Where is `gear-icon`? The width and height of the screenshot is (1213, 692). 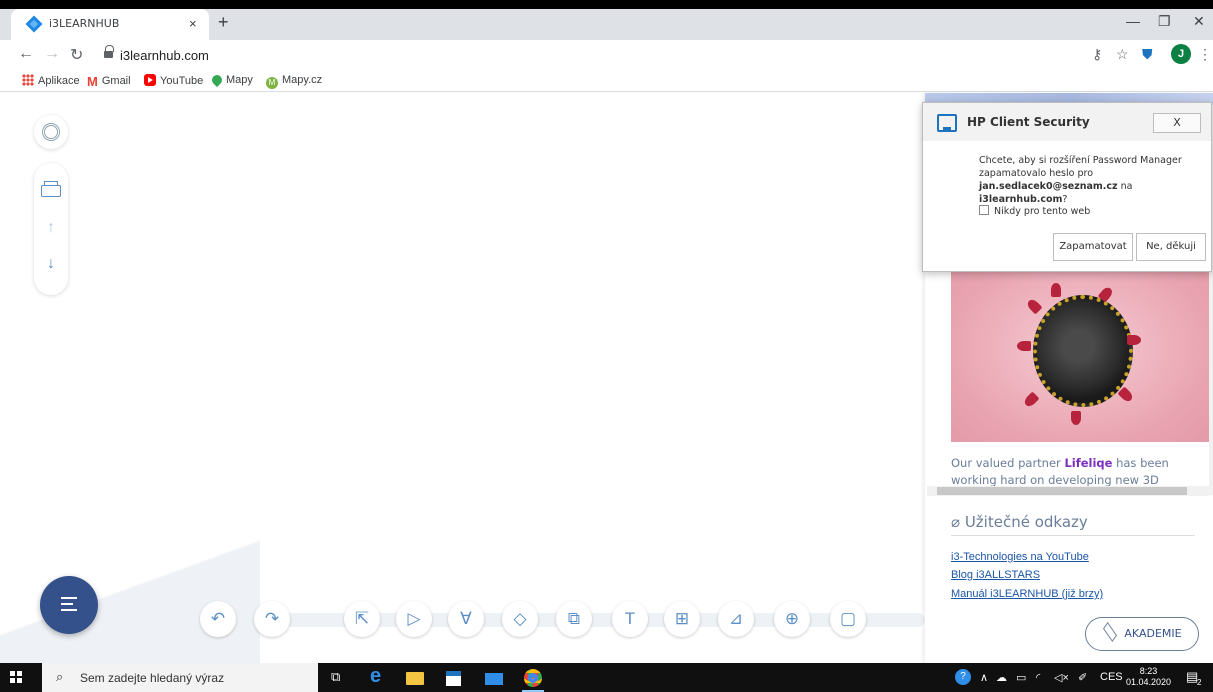 gear-icon is located at coordinates (51, 132).